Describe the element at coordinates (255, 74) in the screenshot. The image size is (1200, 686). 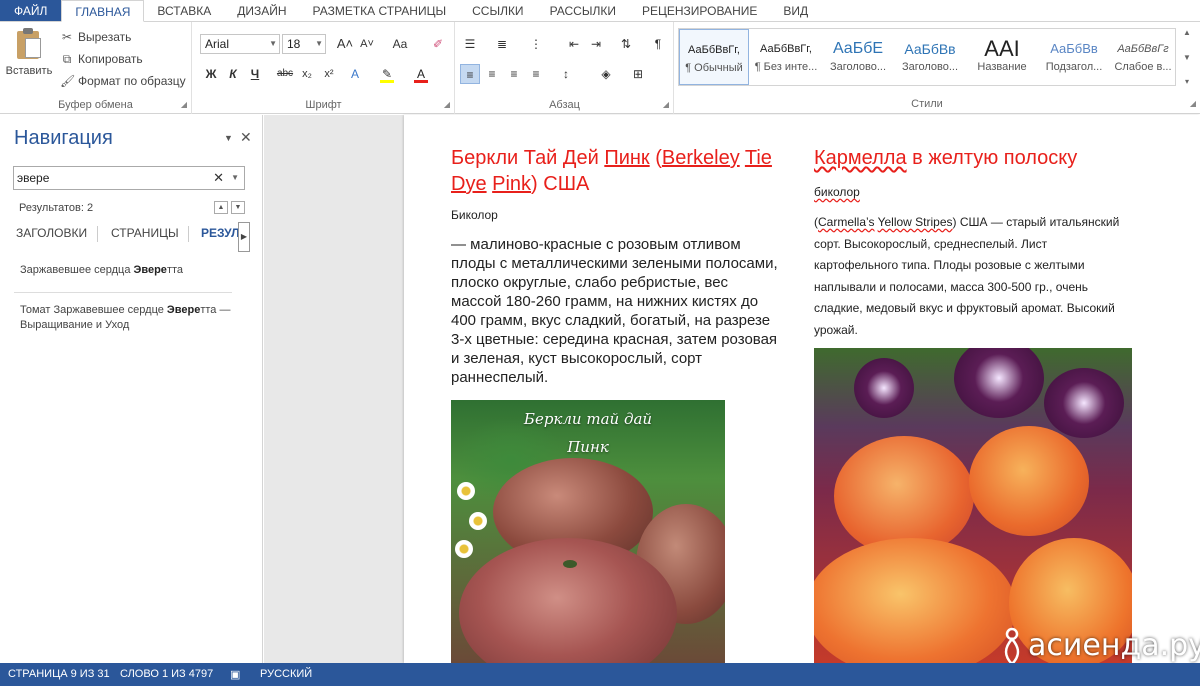
I see `underline-button: Ч` at that location.